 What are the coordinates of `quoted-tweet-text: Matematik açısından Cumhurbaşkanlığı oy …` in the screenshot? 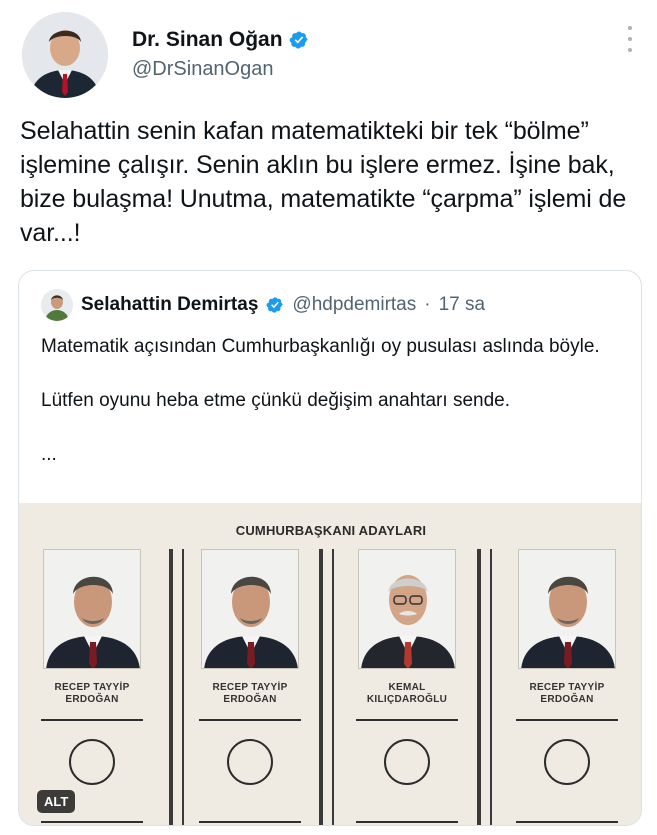 It's located at (336, 400).